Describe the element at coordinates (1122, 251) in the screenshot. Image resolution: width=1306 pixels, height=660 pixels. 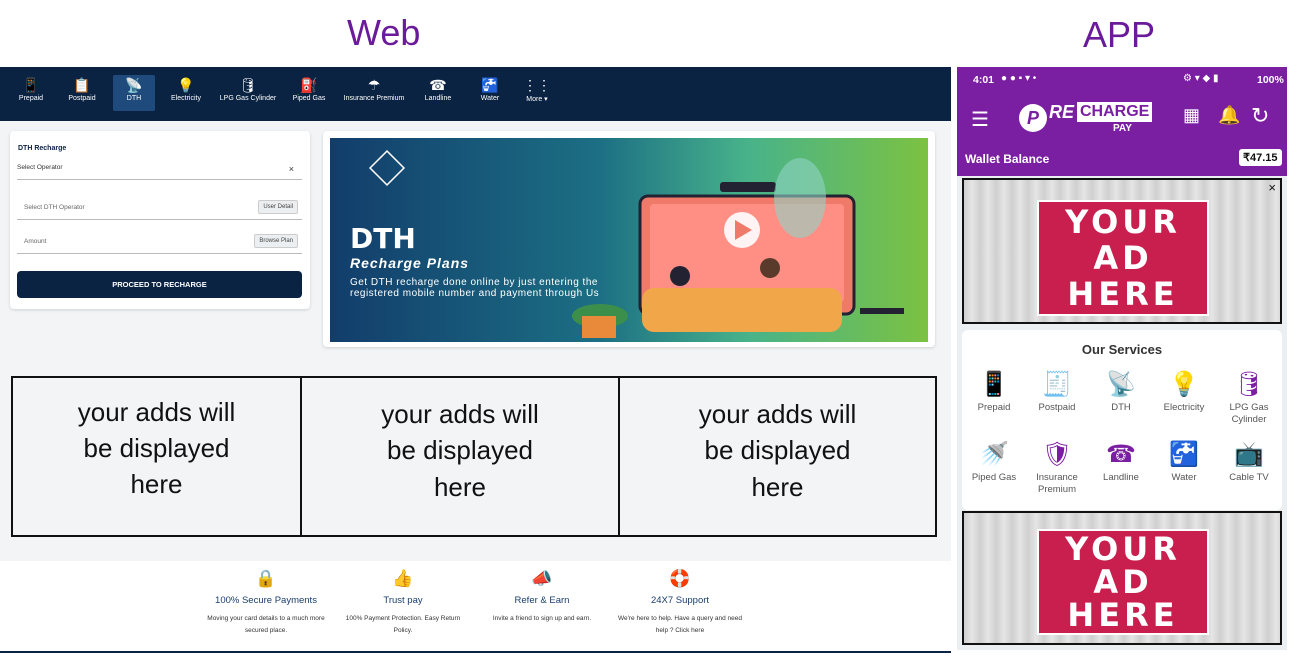
I see `app-ad-top: × YOUR AD HERE` at that location.